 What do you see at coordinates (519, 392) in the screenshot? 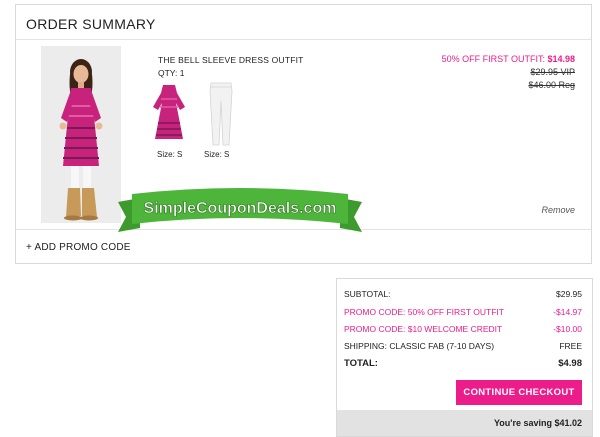
I see `continue-checkout-button: CONTINUE CHECKOUT` at bounding box center [519, 392].